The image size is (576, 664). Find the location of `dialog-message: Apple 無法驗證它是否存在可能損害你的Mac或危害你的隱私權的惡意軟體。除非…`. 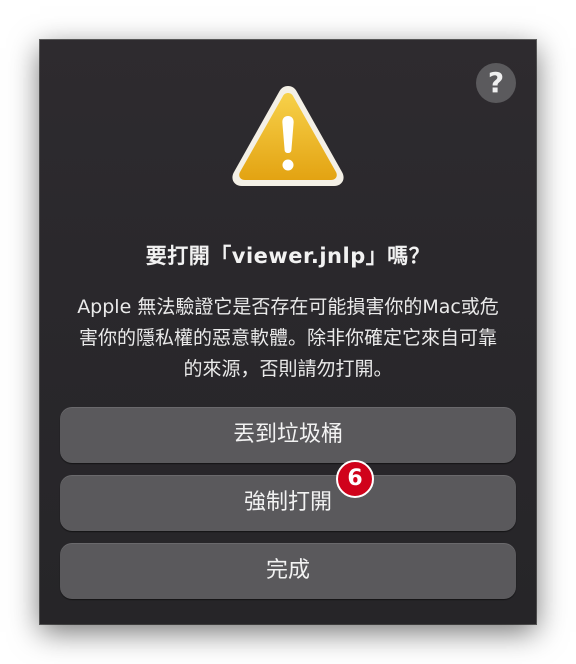

dialog-message: Apple 無法驗證它是否存在可能損害你的Mac或危害你的隱私權的惡意軟體。除非… is located at coordinates (288, 338).